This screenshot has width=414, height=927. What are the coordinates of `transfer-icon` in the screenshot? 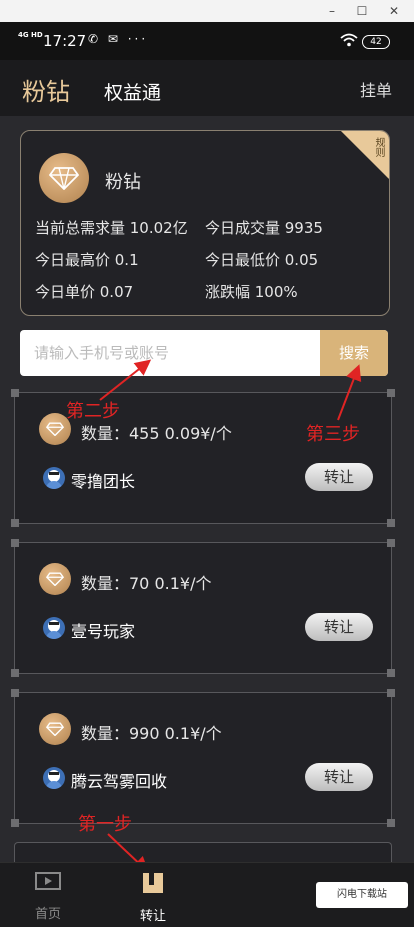 It's located at (153, 883).